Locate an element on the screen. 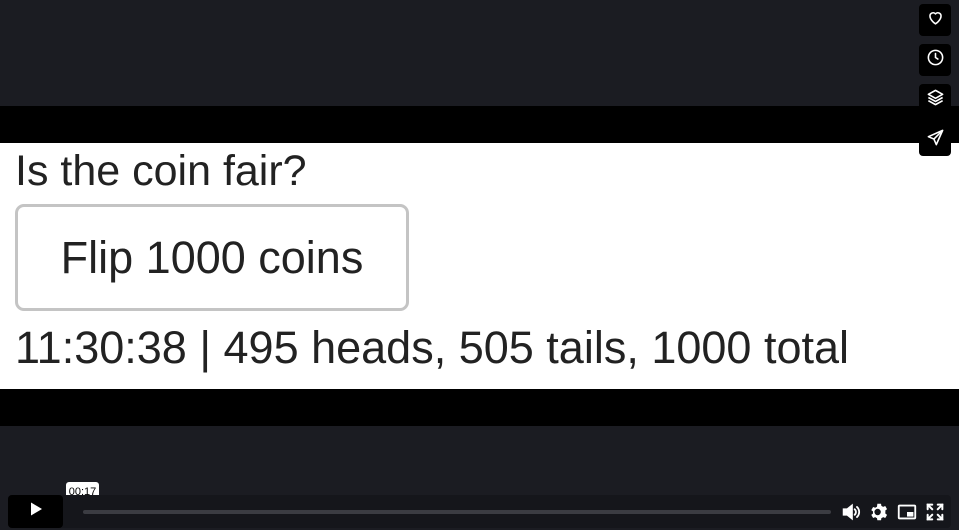 The height and width of the screenshot is (530, 959). heart-icon is located at coordinates (935, 20).